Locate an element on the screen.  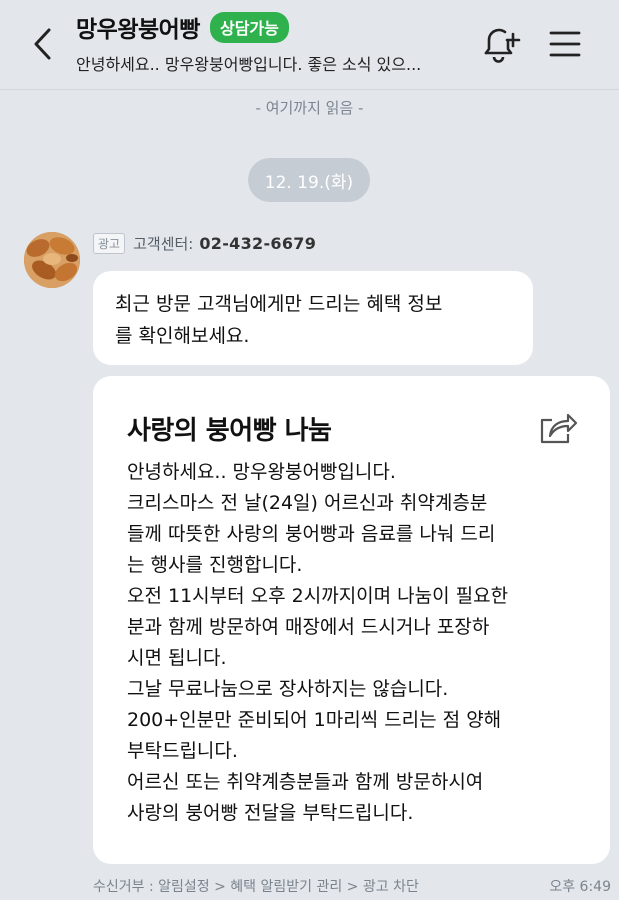
share-button is located at coordinates (558, 426).